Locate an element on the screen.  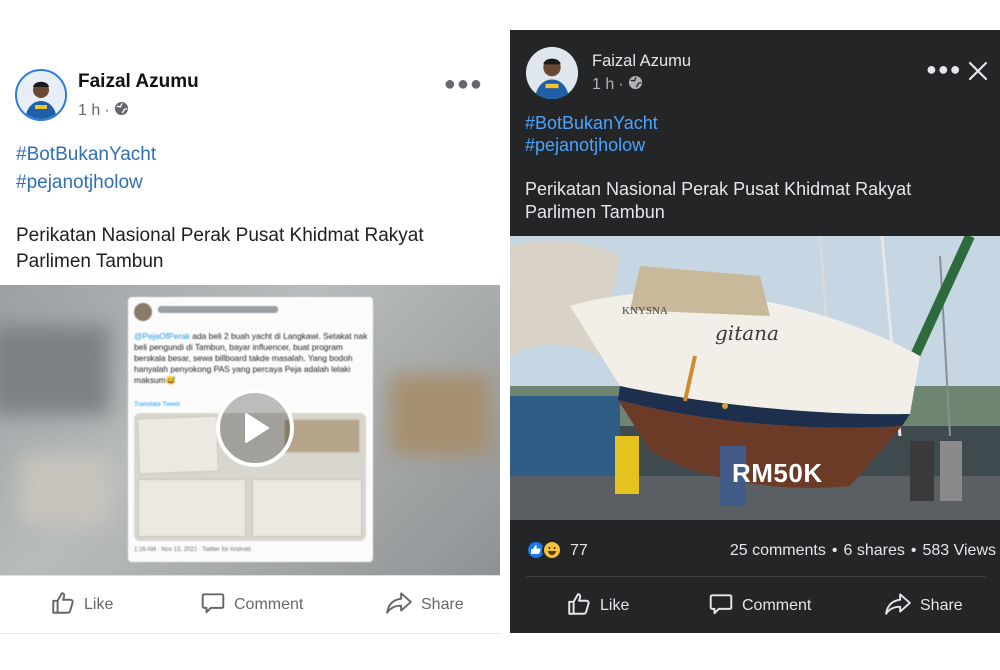
tweet-header is located at coordinates (249, 314).